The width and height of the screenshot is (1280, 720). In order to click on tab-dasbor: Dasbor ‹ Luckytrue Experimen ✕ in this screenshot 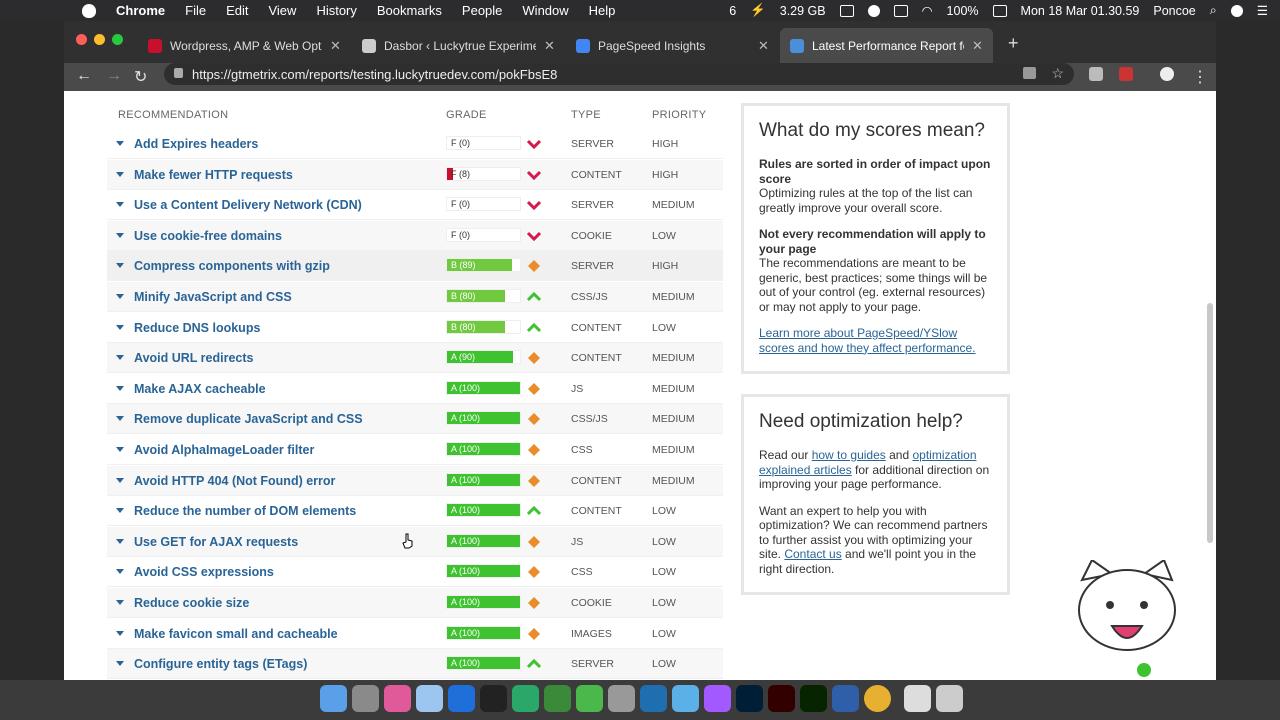, I will do `click(458, 45)`.